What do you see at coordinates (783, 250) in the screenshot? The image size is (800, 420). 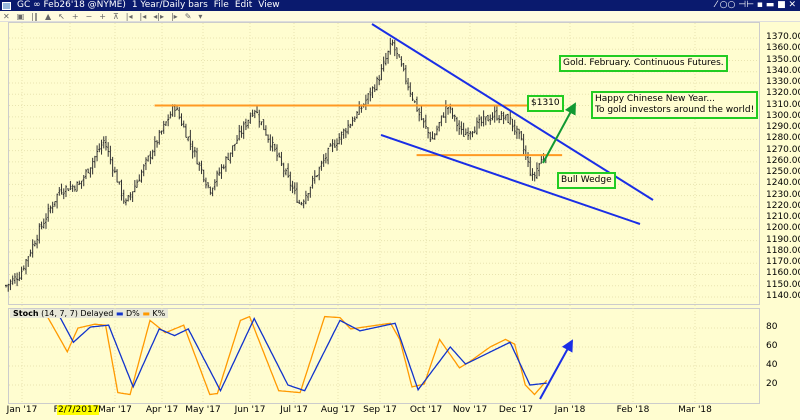 I see `price-tick-label: 1180.00` at bounding box center [783, 250].